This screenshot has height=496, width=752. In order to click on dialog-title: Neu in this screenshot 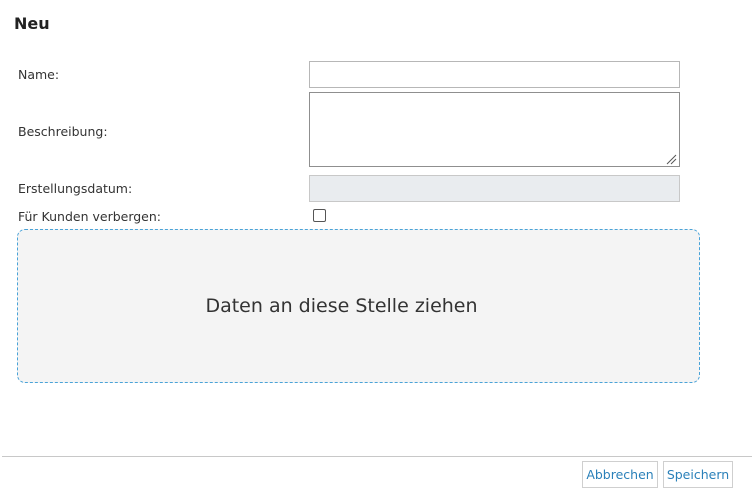, I will do `click(32, 23)`.